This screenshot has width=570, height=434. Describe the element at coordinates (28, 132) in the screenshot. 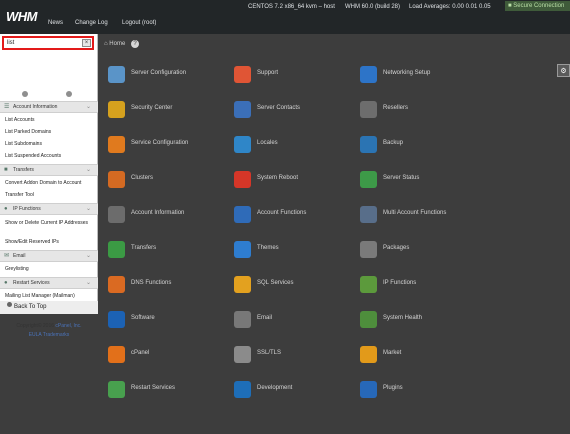

I see `sidebar-item-list-parked-domains: List Parked Domains` at that location.